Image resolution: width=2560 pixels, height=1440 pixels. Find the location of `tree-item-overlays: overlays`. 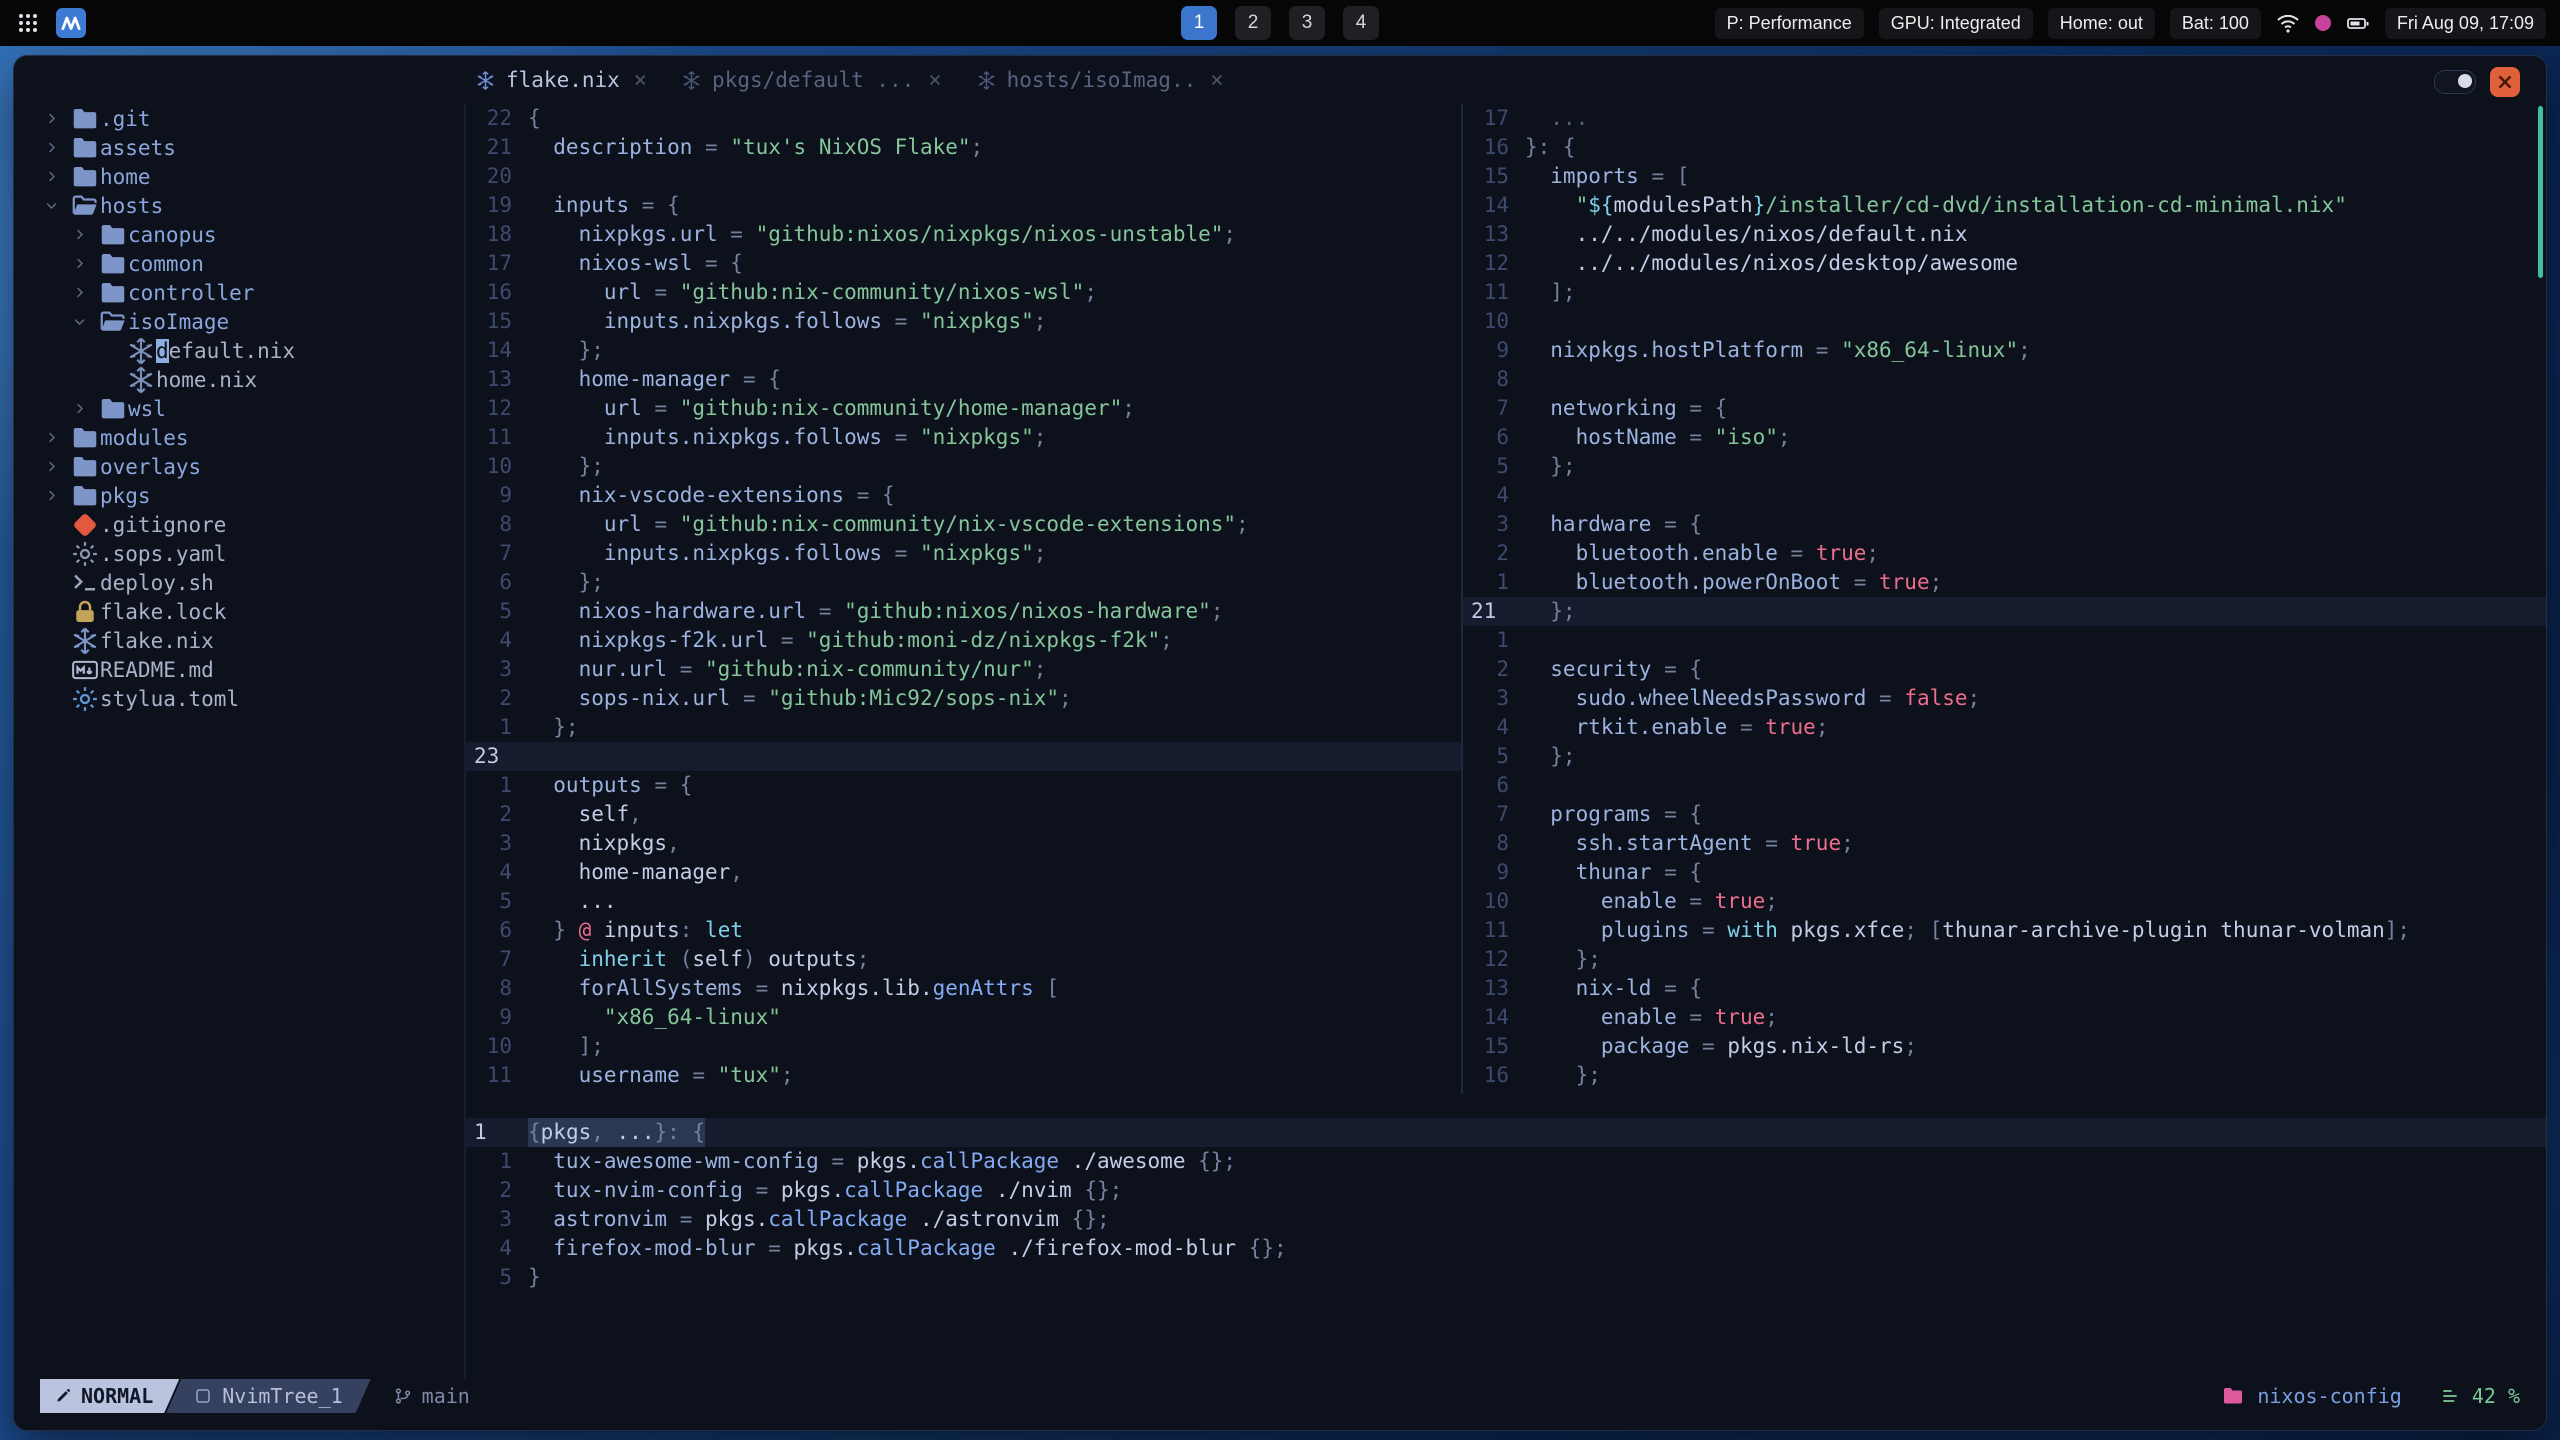

tree-item-overlays: overlays is located at coordinates (269, 466).